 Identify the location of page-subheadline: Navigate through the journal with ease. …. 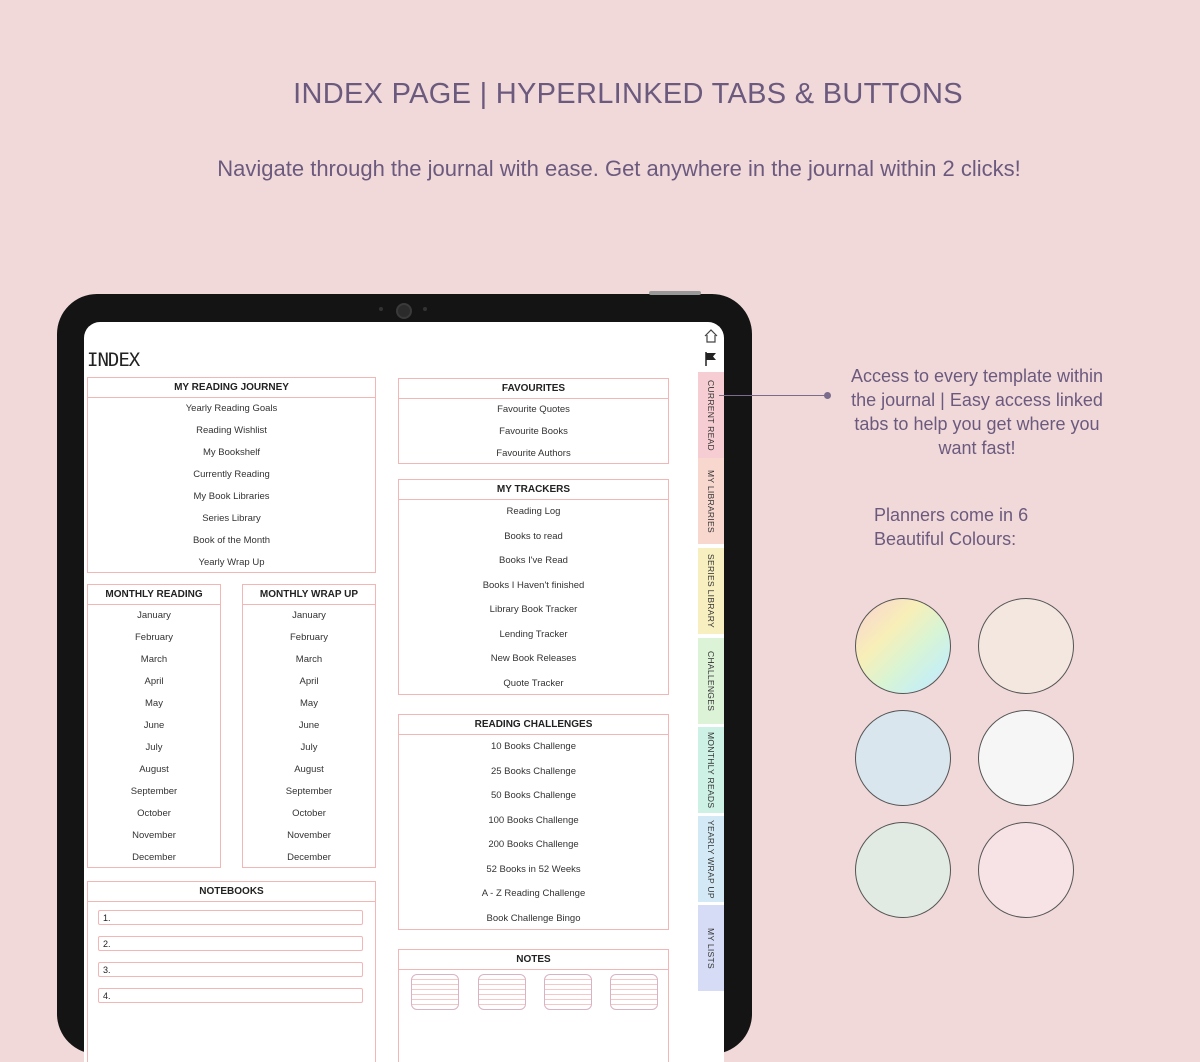
(619, 168).